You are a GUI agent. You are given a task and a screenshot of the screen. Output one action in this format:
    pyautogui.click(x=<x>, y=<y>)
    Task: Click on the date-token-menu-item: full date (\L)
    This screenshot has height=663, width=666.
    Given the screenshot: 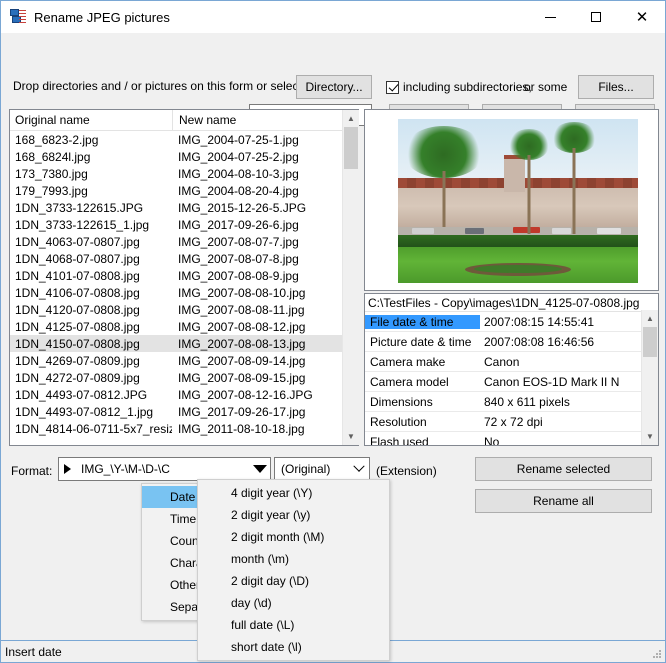 What is the action you would take?
    pyautogui.click(x=293, y=625)
    